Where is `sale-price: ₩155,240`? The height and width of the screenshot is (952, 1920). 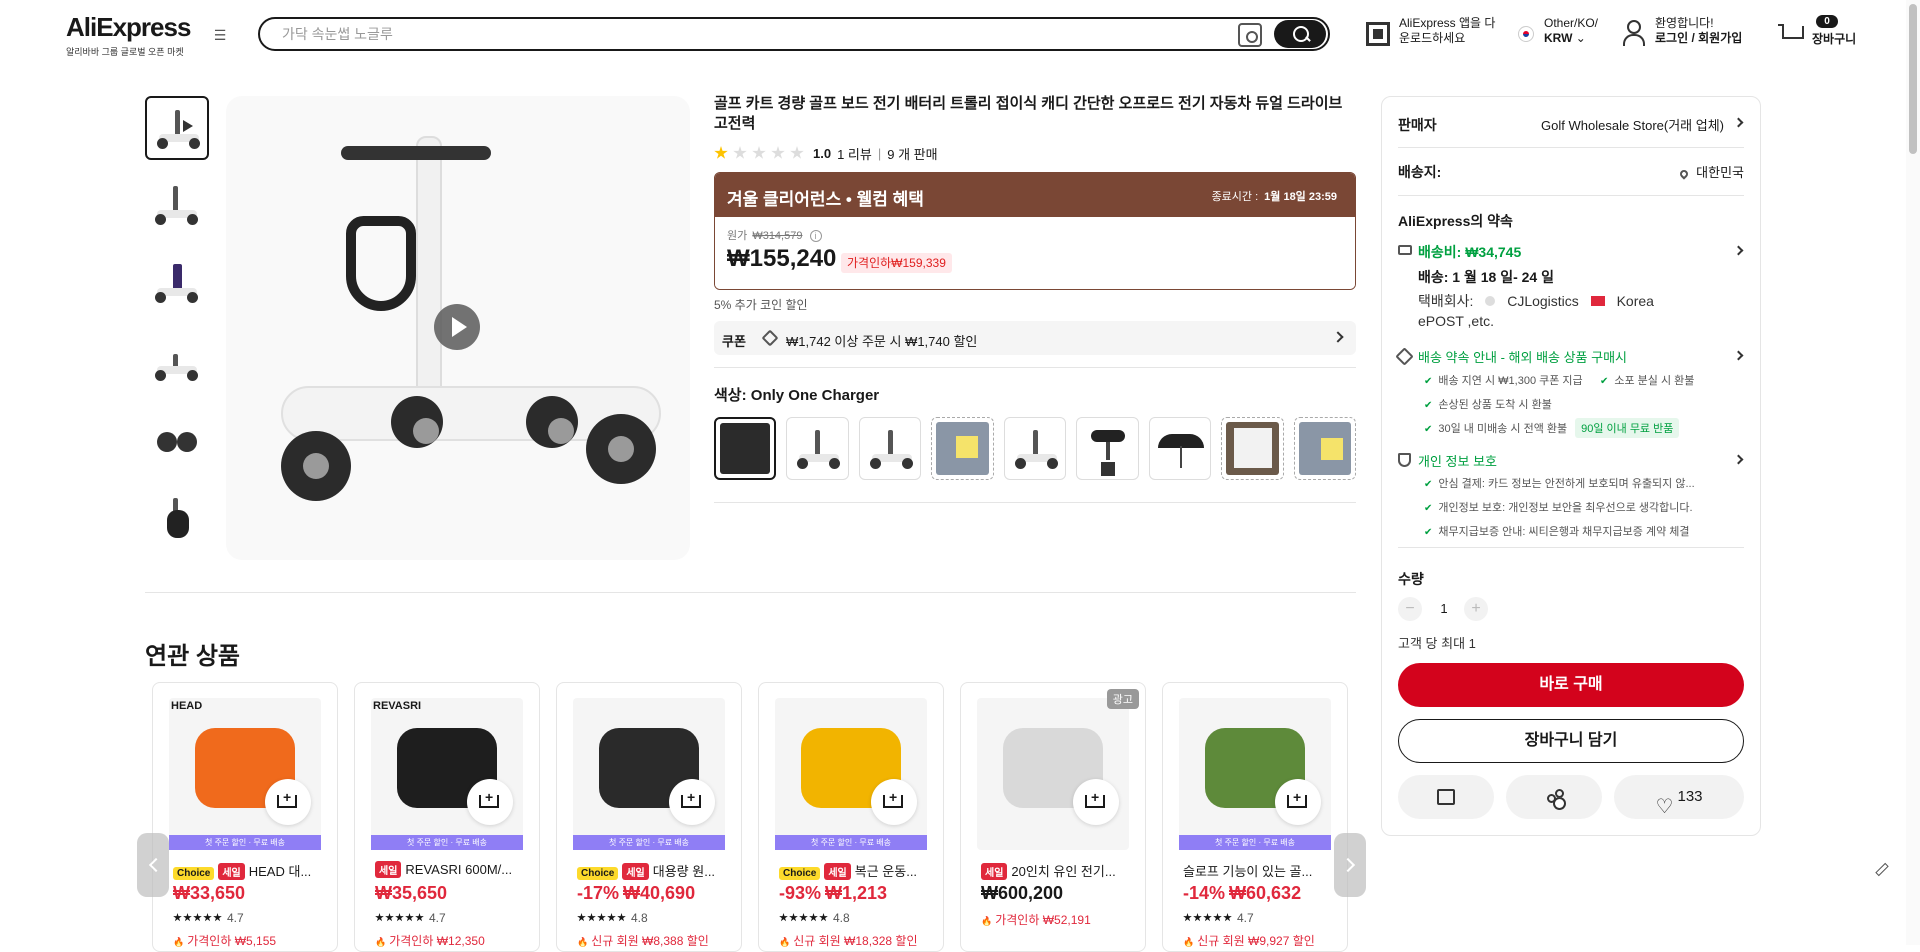
sale-price: ₩155,240 is located at coordinates (782, 258).